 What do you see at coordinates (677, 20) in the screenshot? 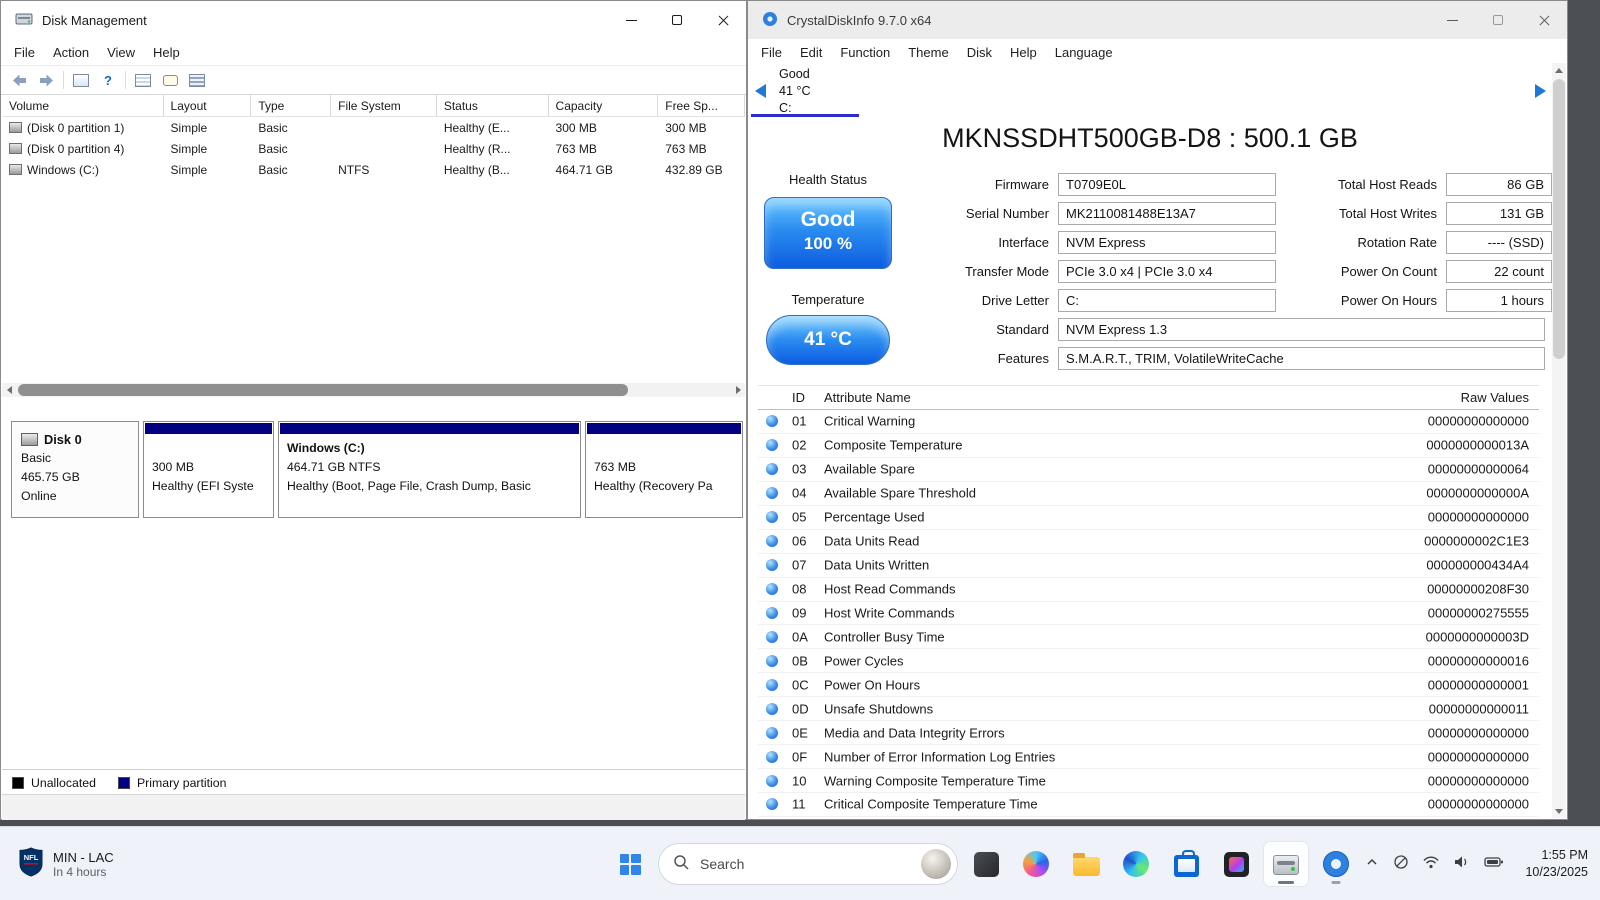
I see `dm-maximize-button` at bounding box center [677, 20].